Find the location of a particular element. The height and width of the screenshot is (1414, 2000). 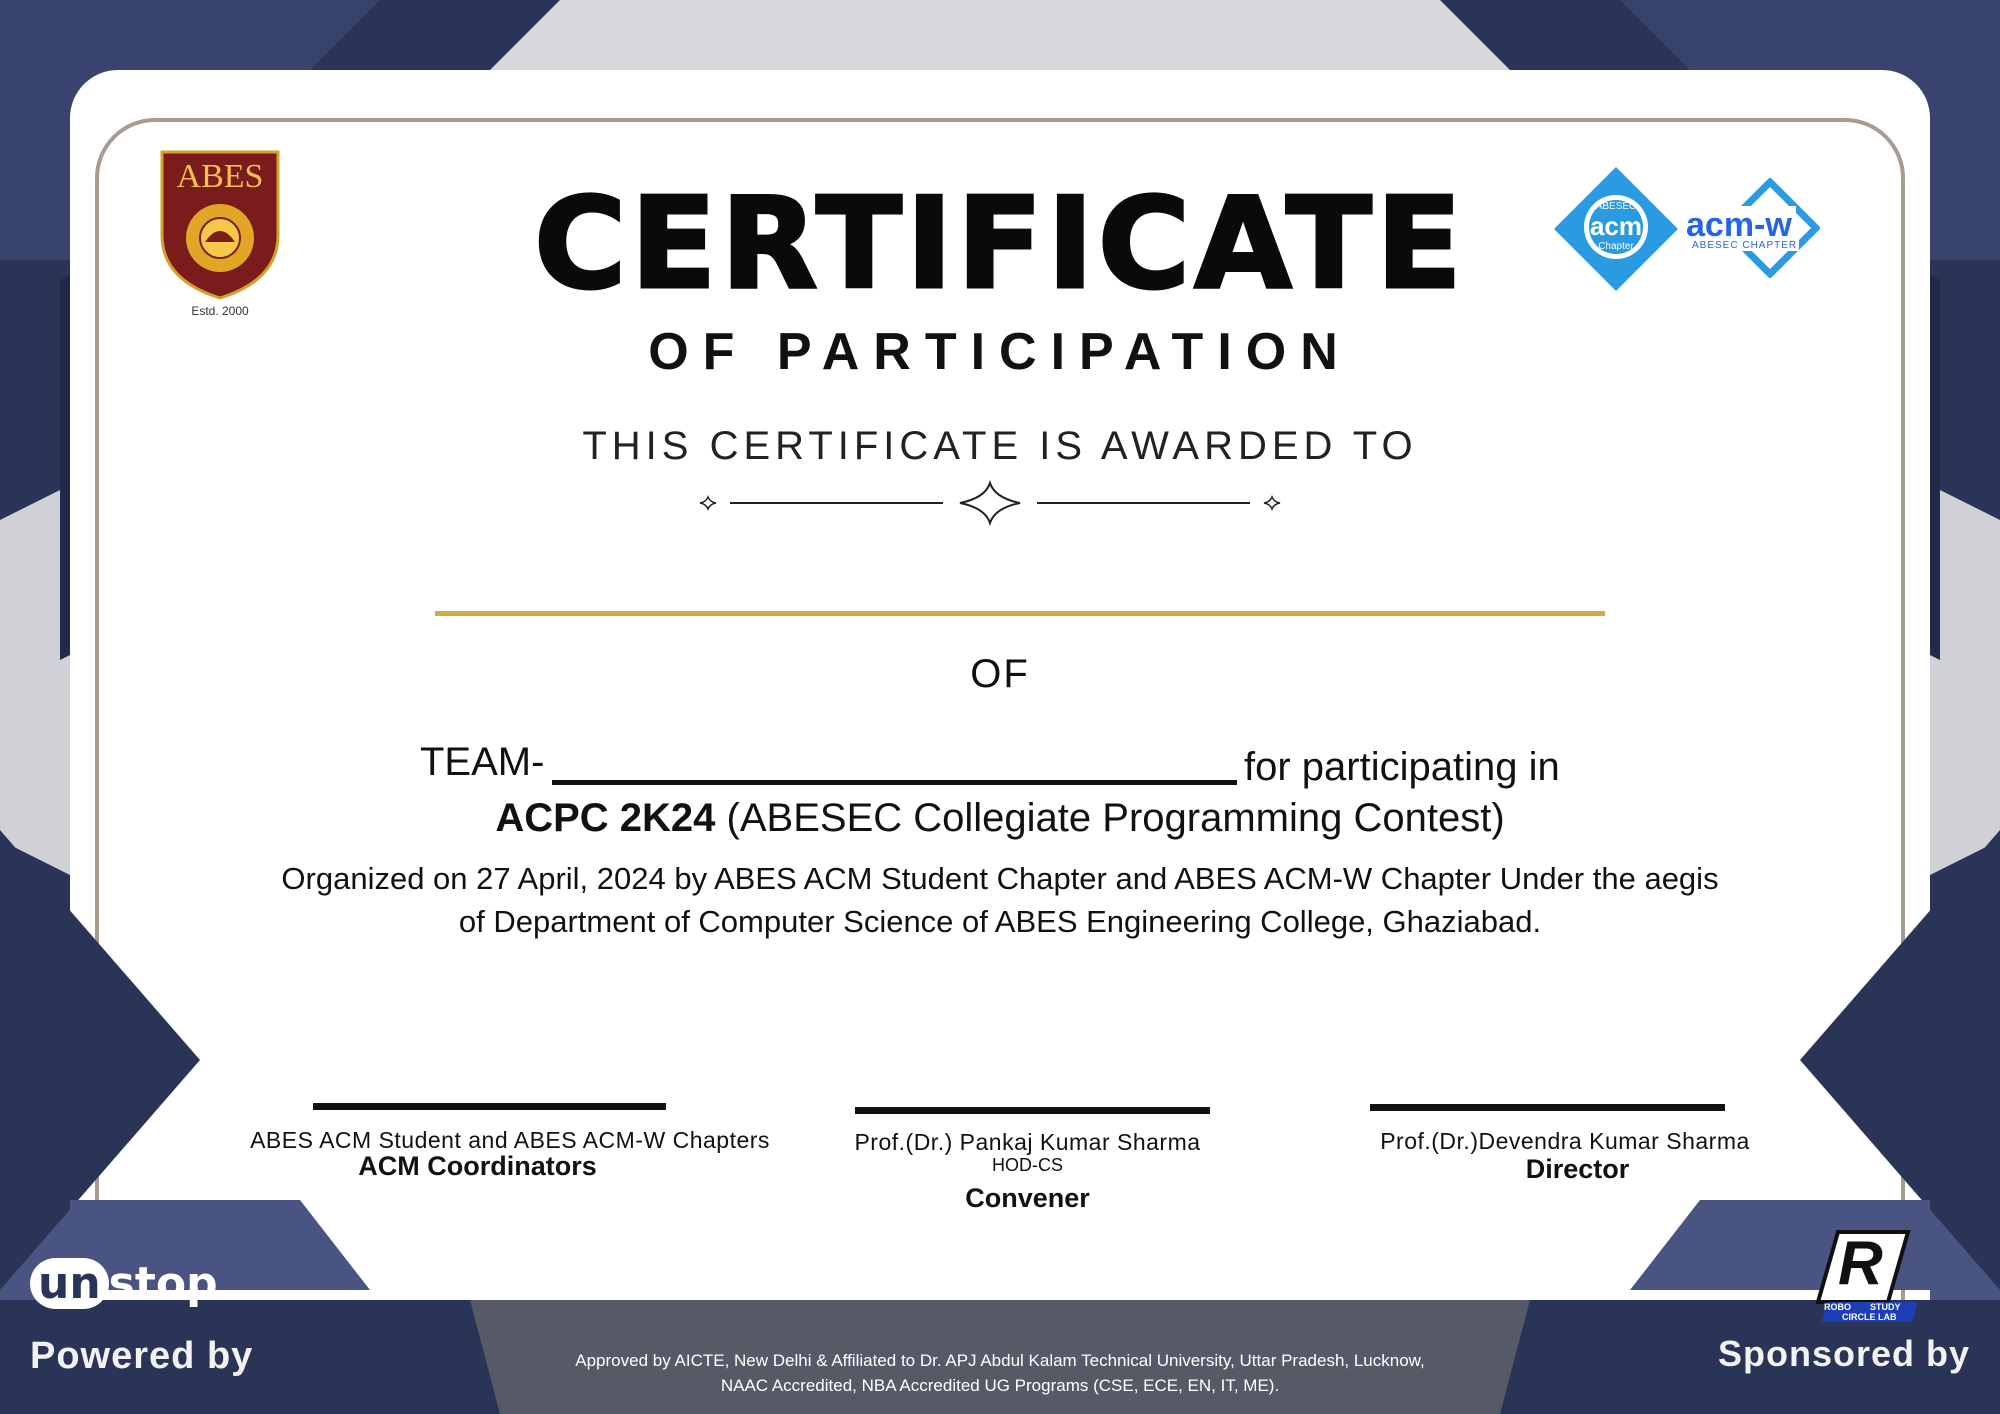

certificate-title: CERTIFICATE is located at coordinates (999, 244).